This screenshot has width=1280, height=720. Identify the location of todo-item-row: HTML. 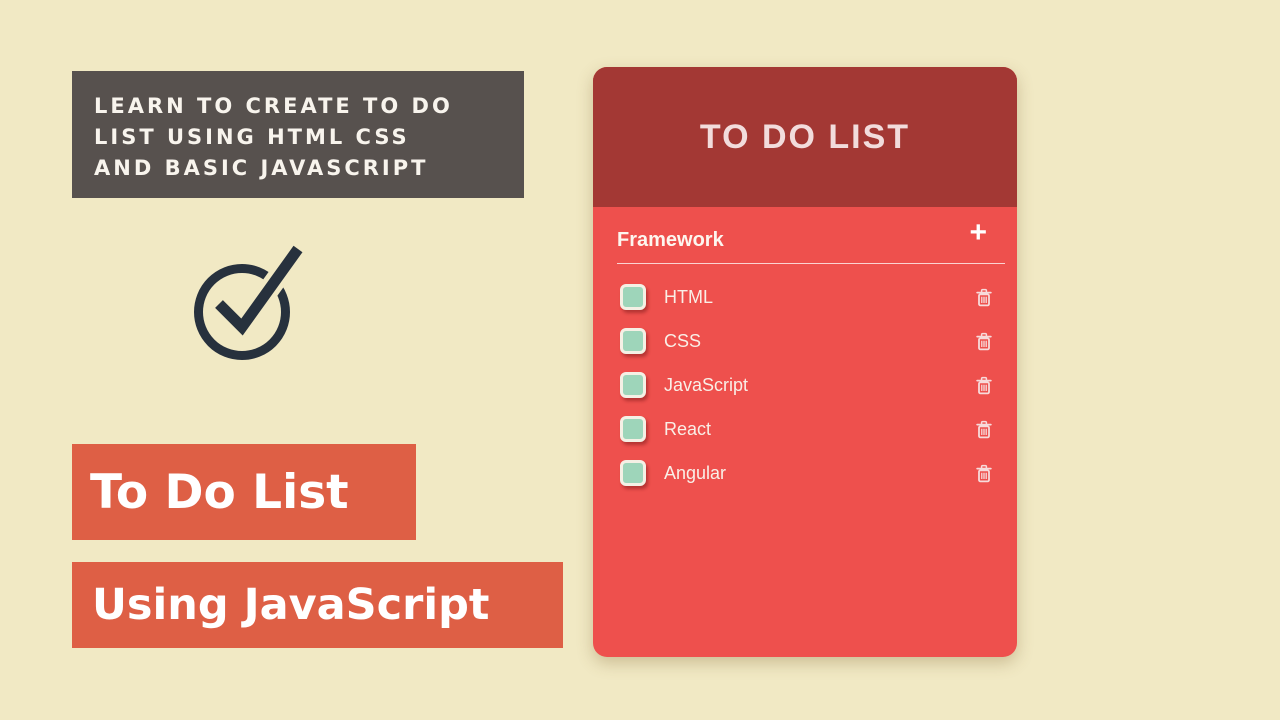
(805, 297).